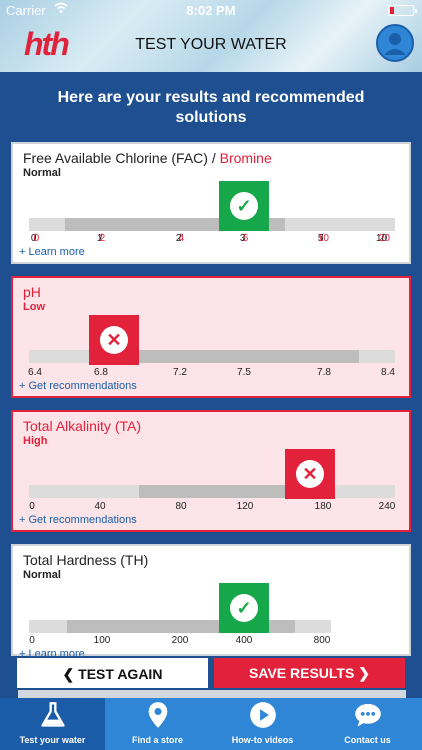 This screenshot has height=750, width=422. What do you see at coordinates (244, 640) in the screenshot?
I see `tick-label: 400` at bounding box center [244, 640].